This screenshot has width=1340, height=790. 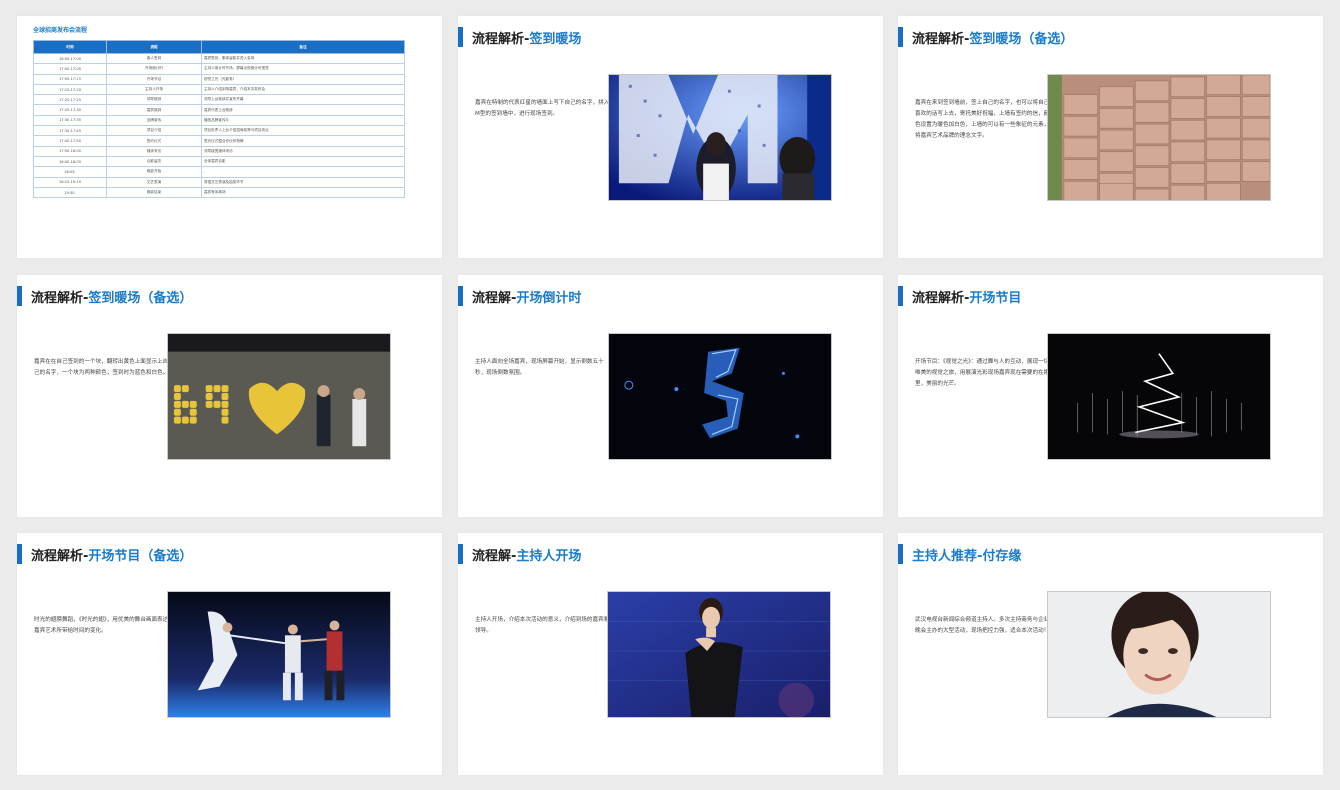 What do you see at coordinates (70, 120) in the screenshot?
I see `time-cell: 17:30-17:35` at bounding box center [70, 120].